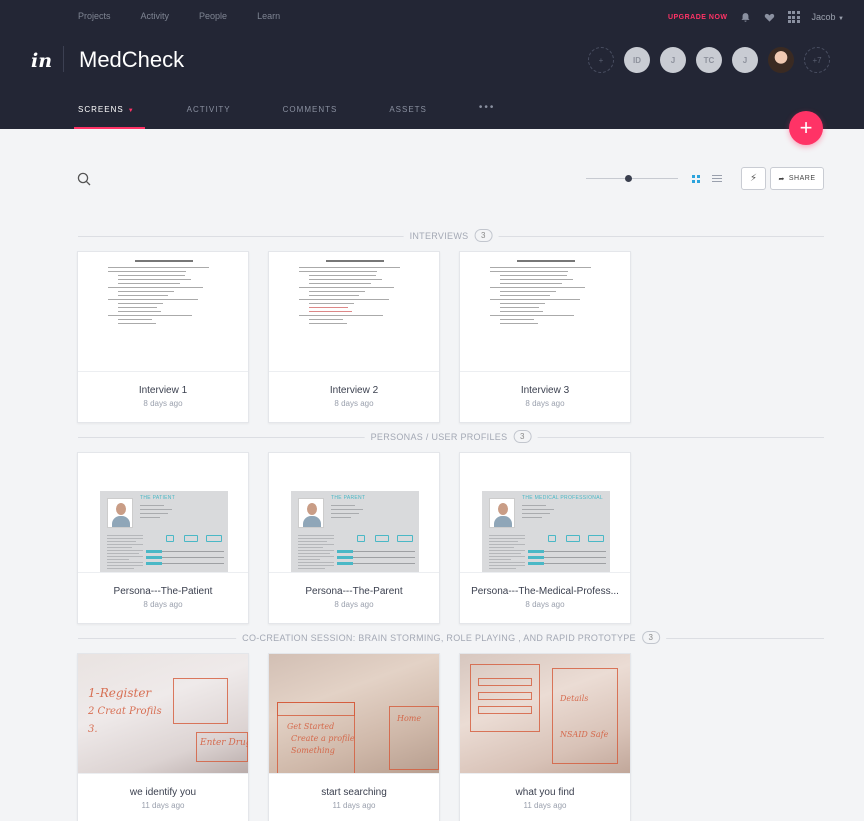 The width and height of the screenshot is (864, 821). I want to click on grid-view-icon, so click(696, 179).